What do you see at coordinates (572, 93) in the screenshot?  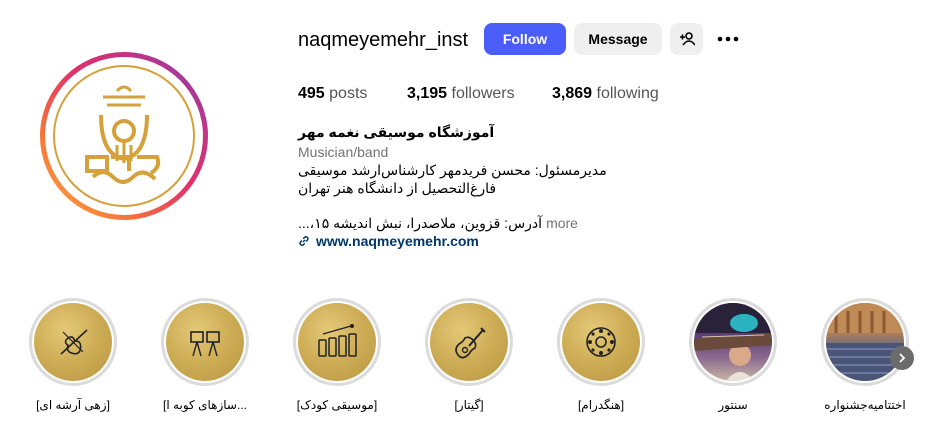 I see `following-count: 3,869` at bounding box center [572, 93].